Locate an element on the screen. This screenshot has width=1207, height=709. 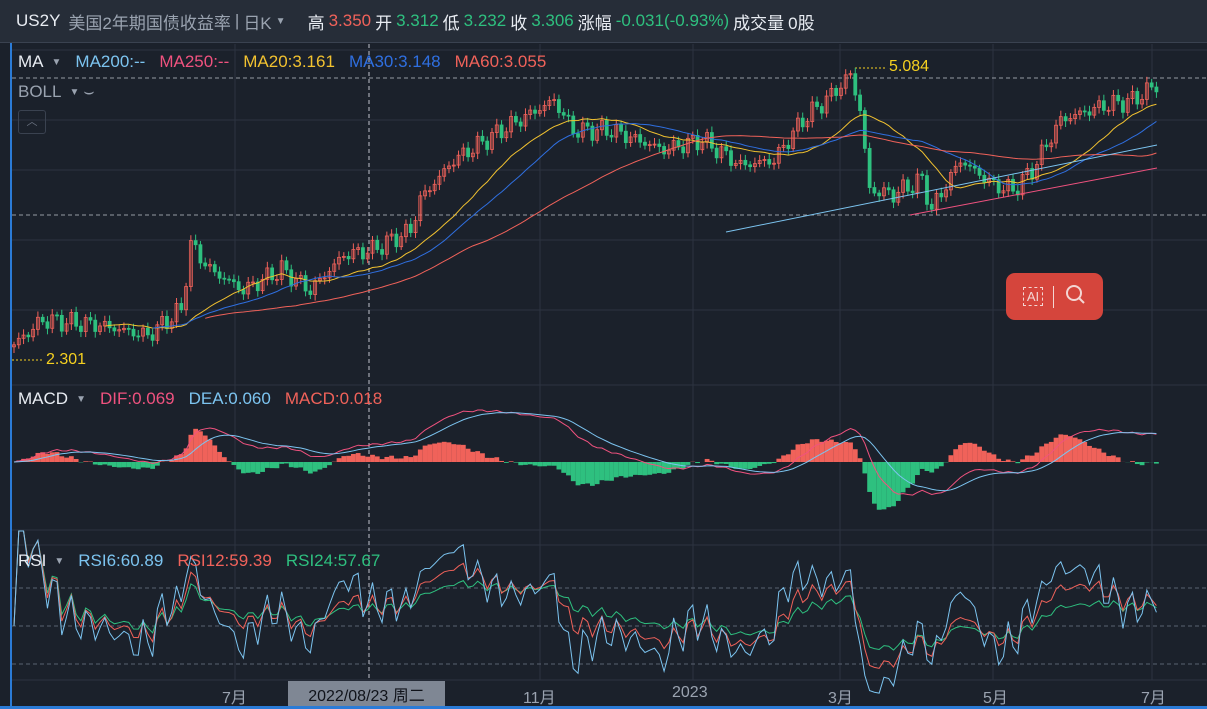
rsi12-value: RSI12:59.39 is located at coordinates (224, 560).